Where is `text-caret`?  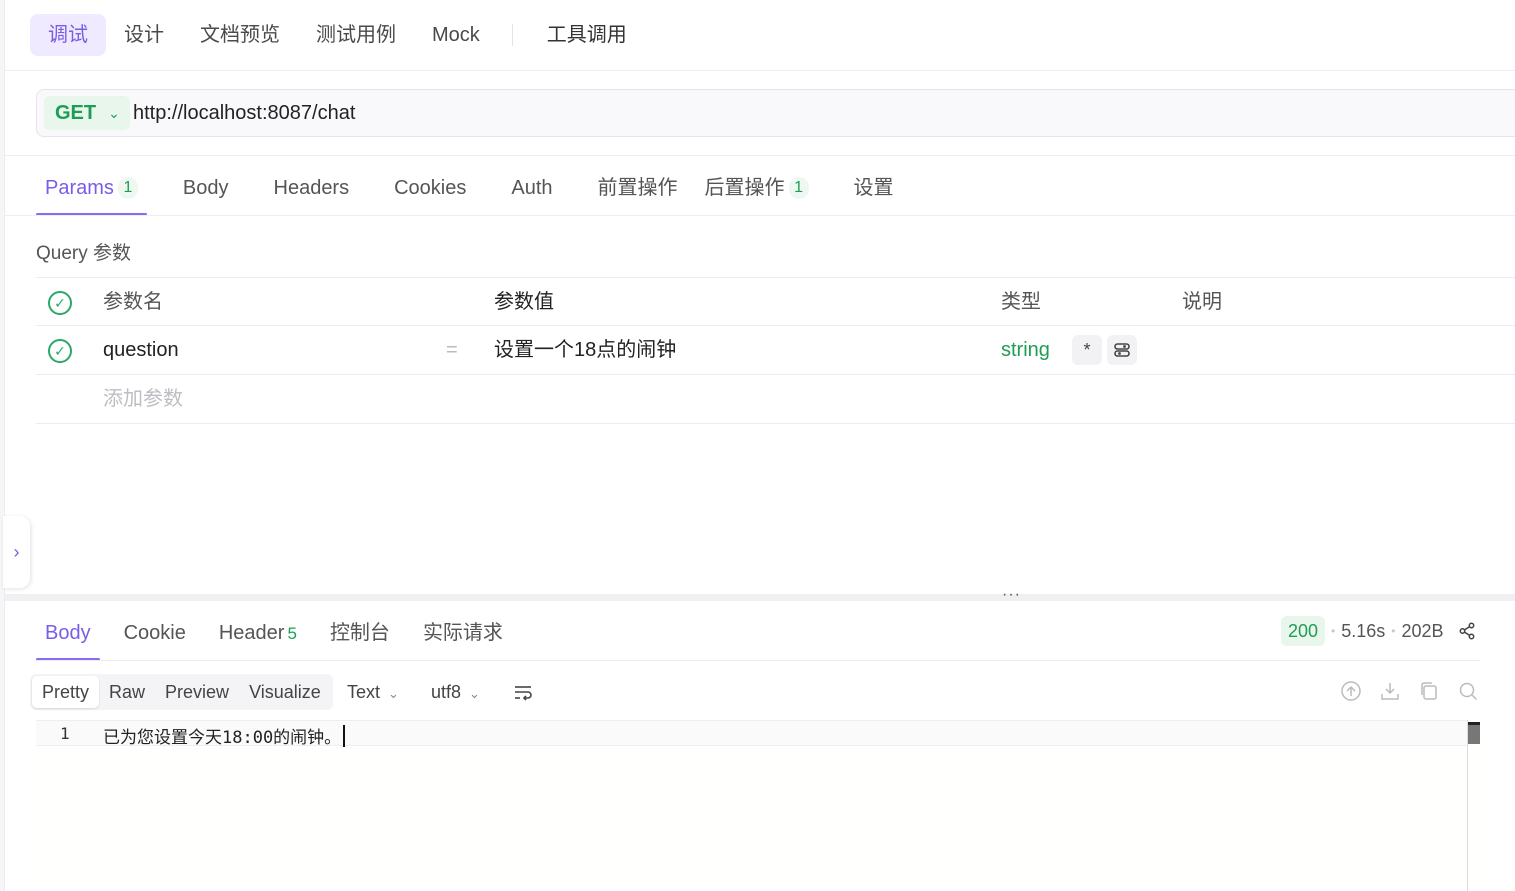
text-caret is located at coordinates (344, 736).